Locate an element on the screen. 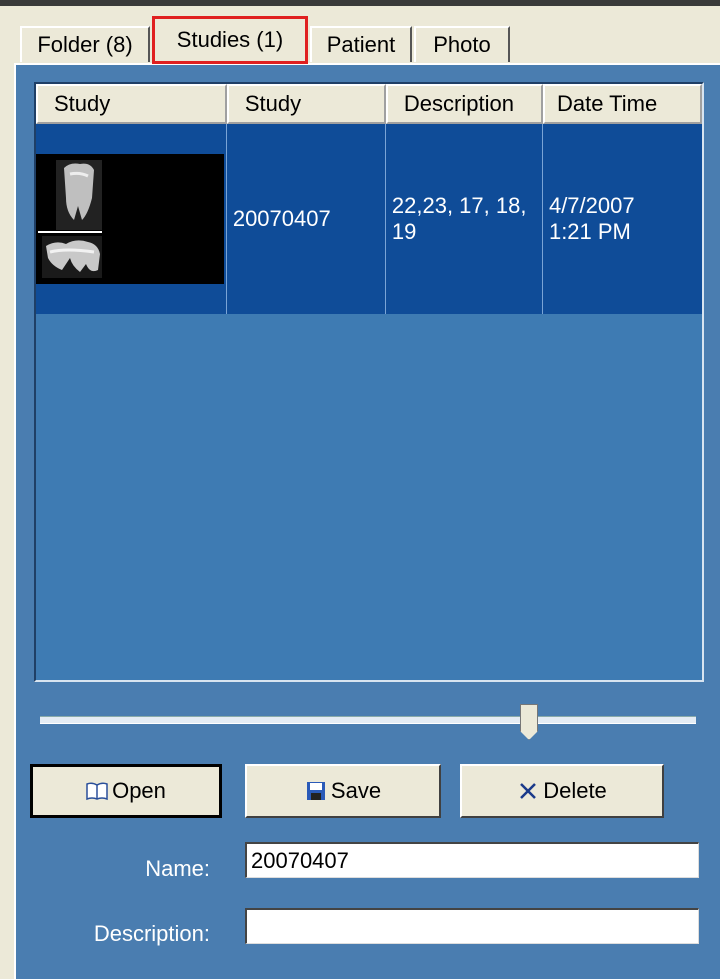 Image resolution: width=720 pixels, height=979 pixels. name-field is located at coordinates (472, 860).